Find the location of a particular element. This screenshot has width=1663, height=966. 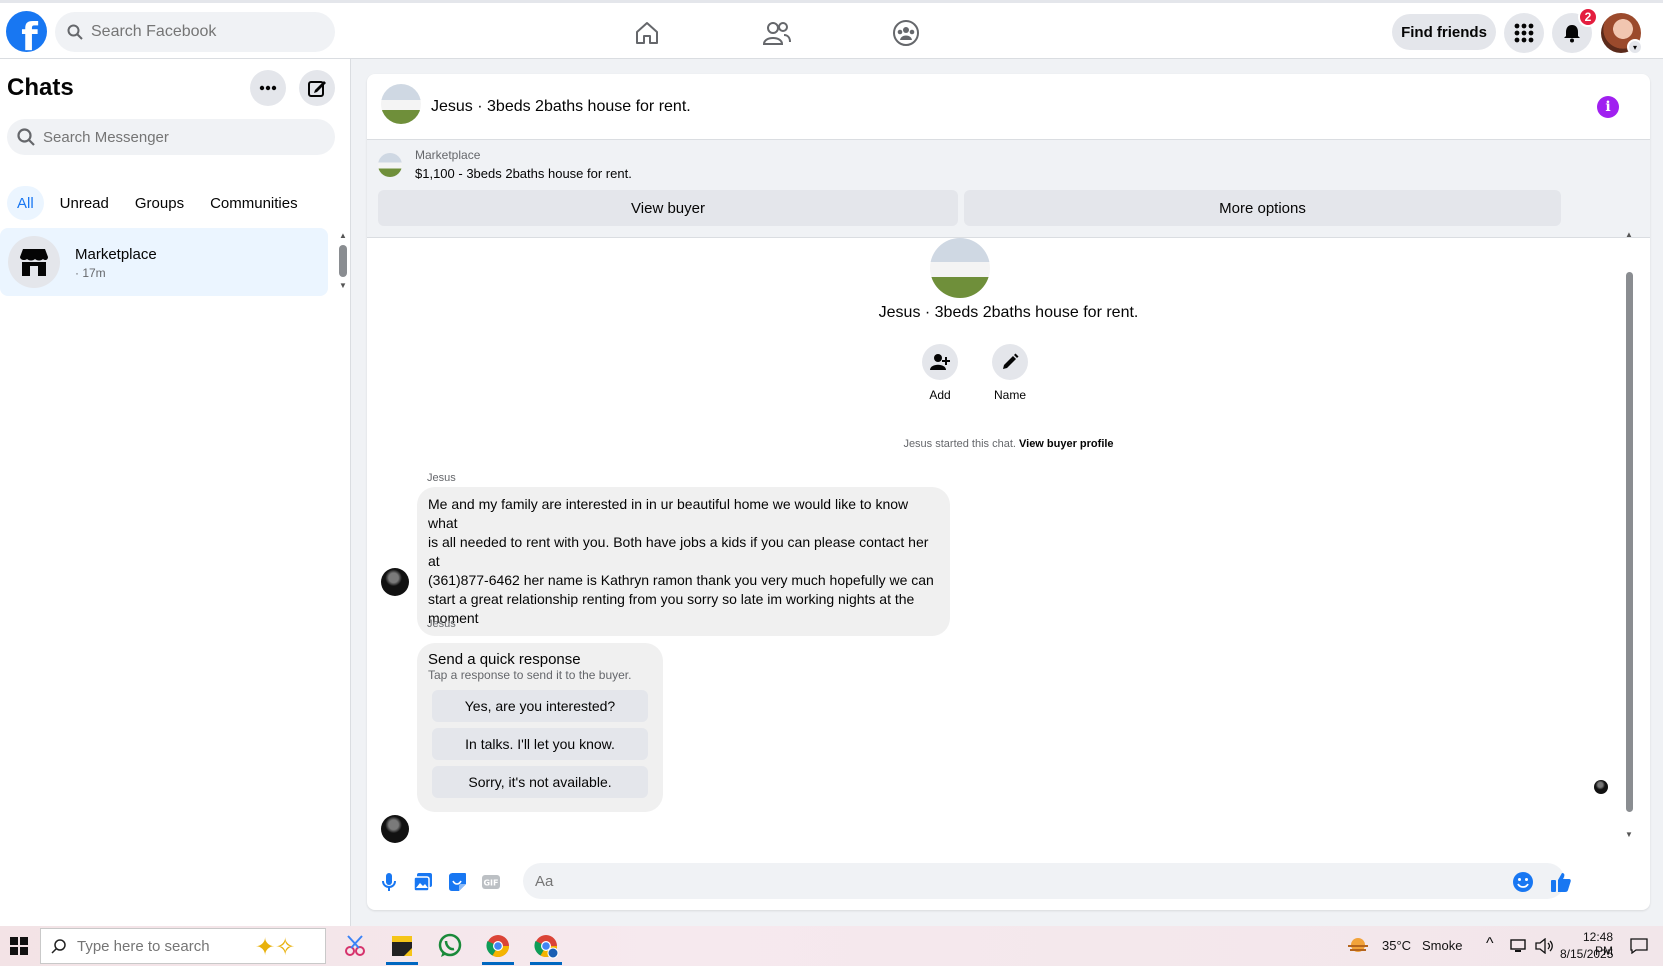

chevron-down-icon: ▾ is located at coordinates (1635, 47).